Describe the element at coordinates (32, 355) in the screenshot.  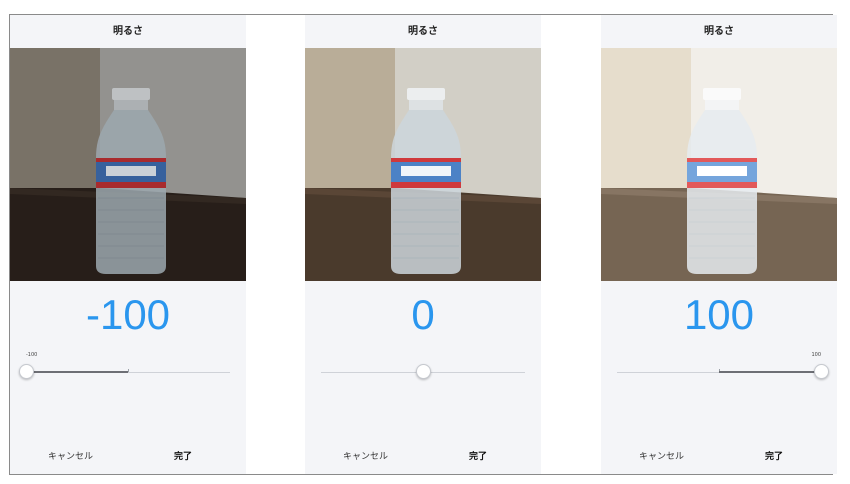
I see `slider-limit-label: -100` at that location.